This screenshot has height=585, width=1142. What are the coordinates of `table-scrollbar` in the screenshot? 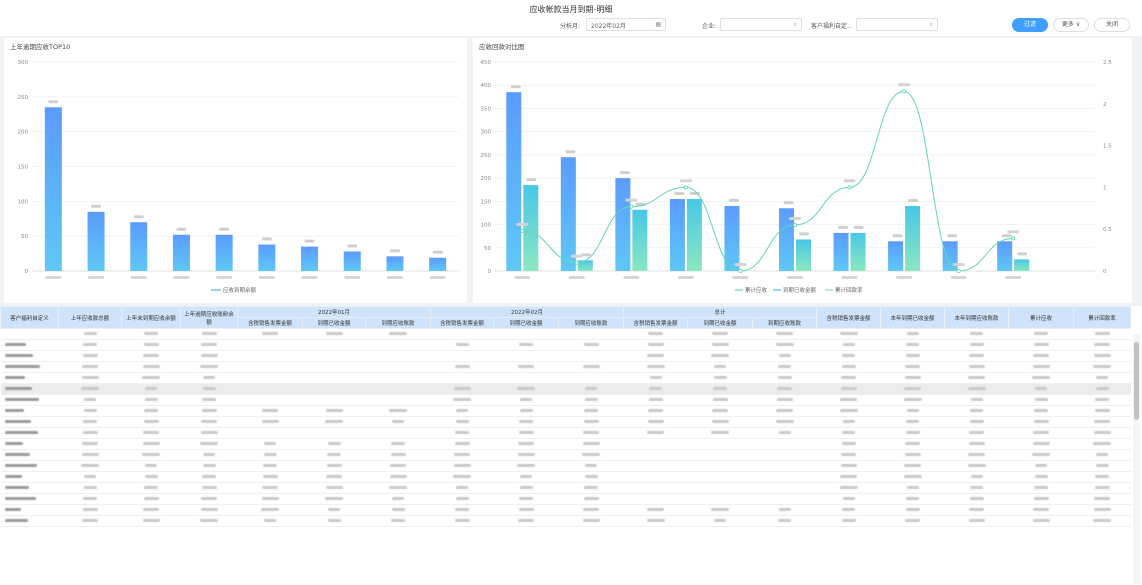 It's located at (1136, 459).